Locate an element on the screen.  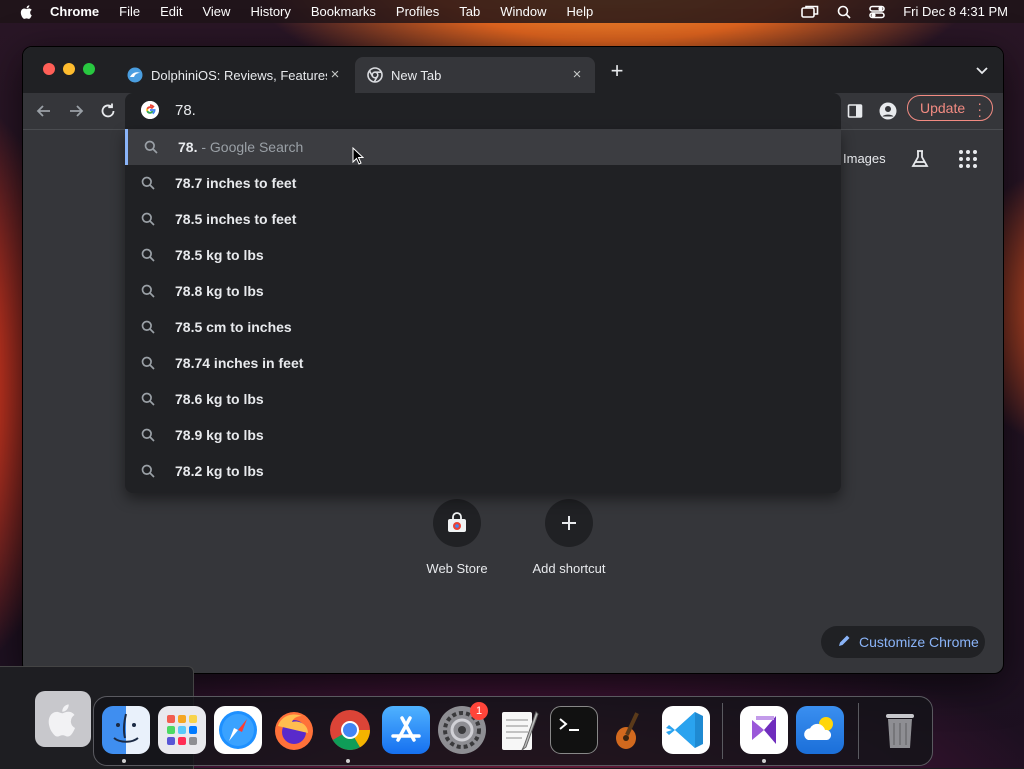
suggestion-item: 78.7 inches to feet is located at coordinates (483, 183).